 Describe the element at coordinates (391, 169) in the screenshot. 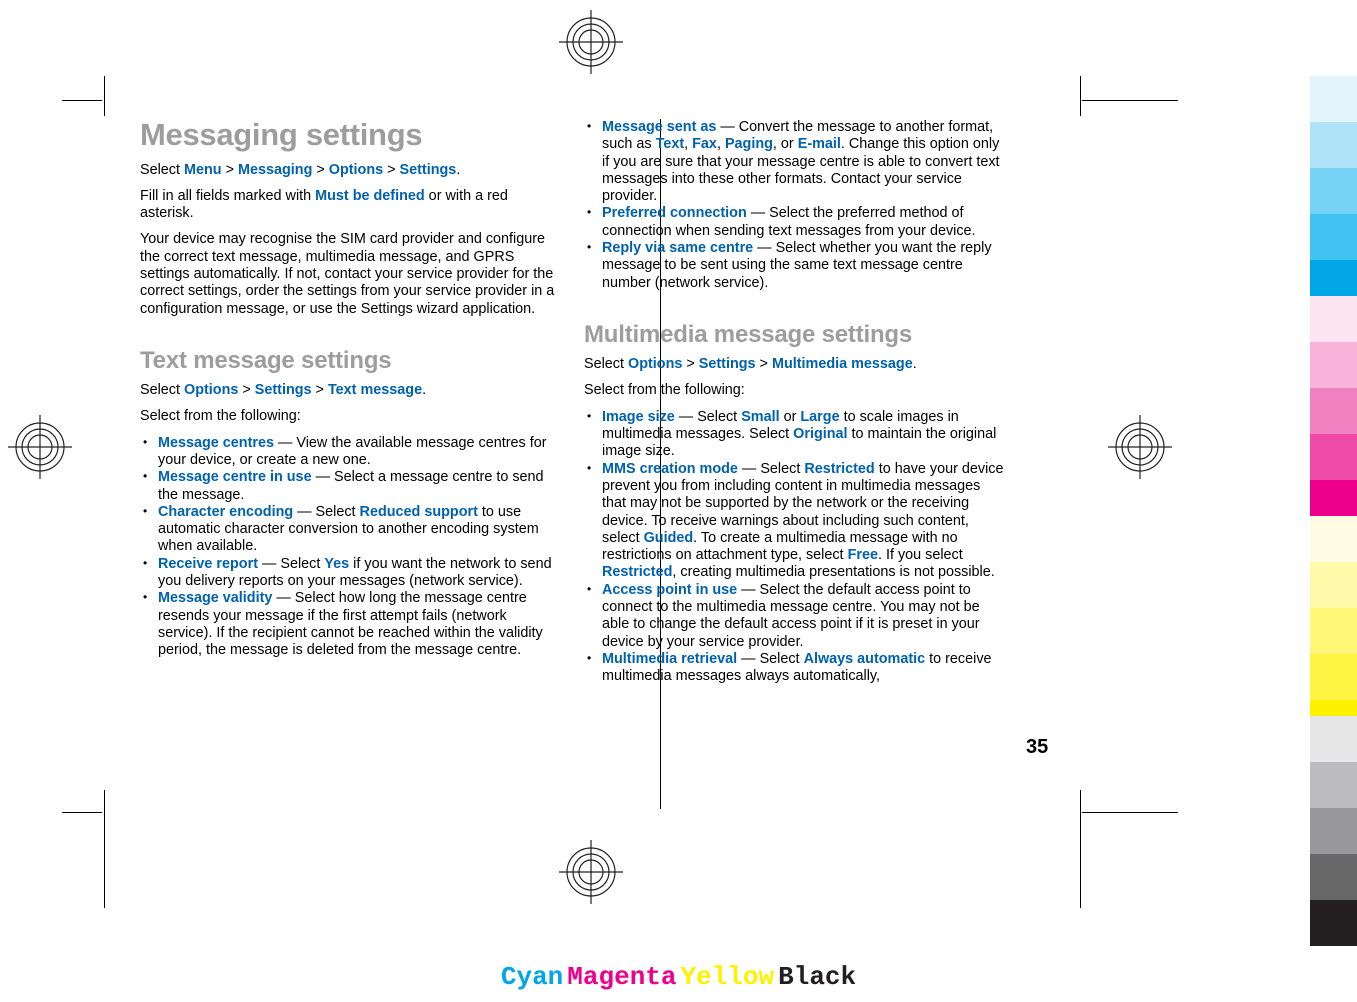

I see `path-sep-3: >` at that location.